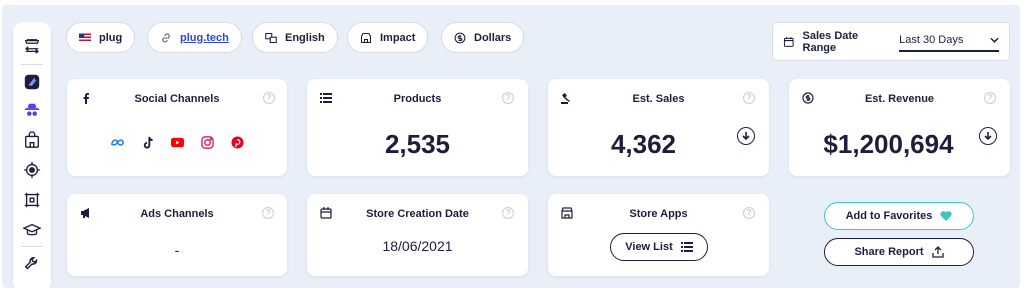  I want to click on sort-chip: Impact, so click(388, 37).